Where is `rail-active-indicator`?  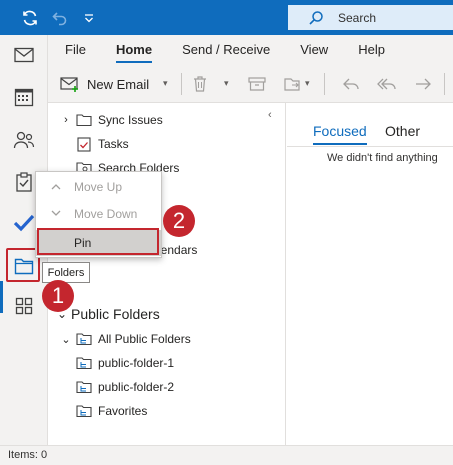 rail-active-indicator is located at coordinates (1, 297).